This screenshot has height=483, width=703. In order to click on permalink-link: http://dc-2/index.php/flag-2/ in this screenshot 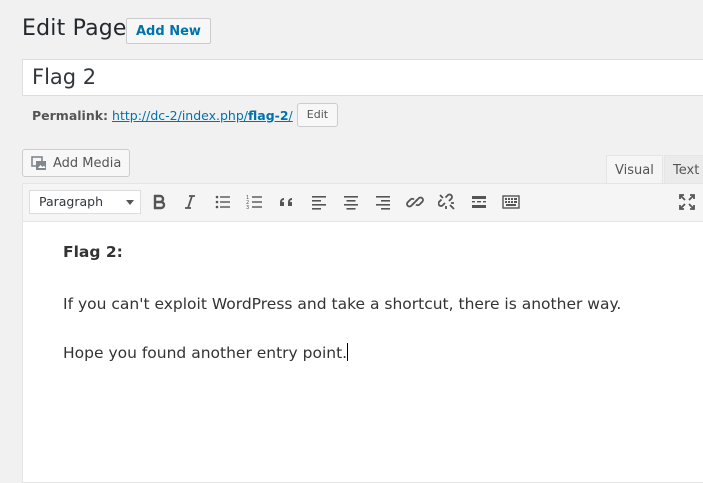, I will do `click(202, 115)`.